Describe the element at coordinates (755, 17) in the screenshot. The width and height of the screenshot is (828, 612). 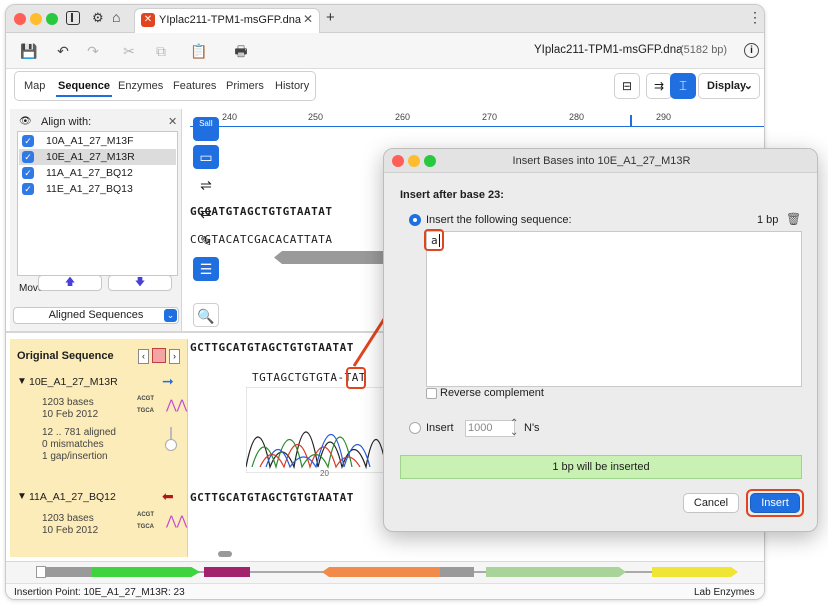
I see `more-options-icon: ⋮` at that location.